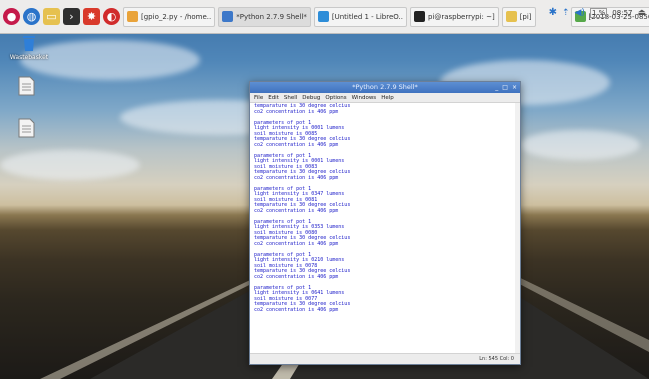  I want to click on wifi-icon: ⇡, so click(566, 13).